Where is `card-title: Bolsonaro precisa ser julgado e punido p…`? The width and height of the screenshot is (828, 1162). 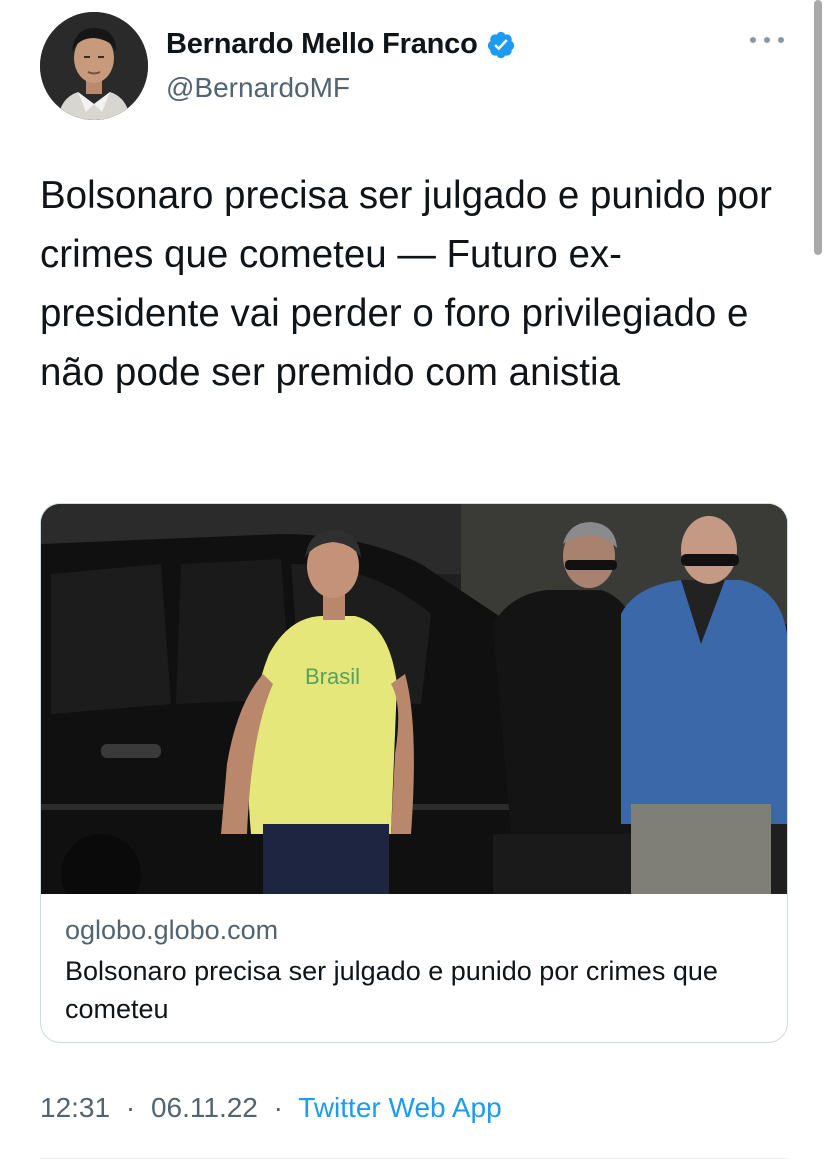
card-title: Bolsonaro precisa ser julgado e punido p… is located at coordinates (414, 990).